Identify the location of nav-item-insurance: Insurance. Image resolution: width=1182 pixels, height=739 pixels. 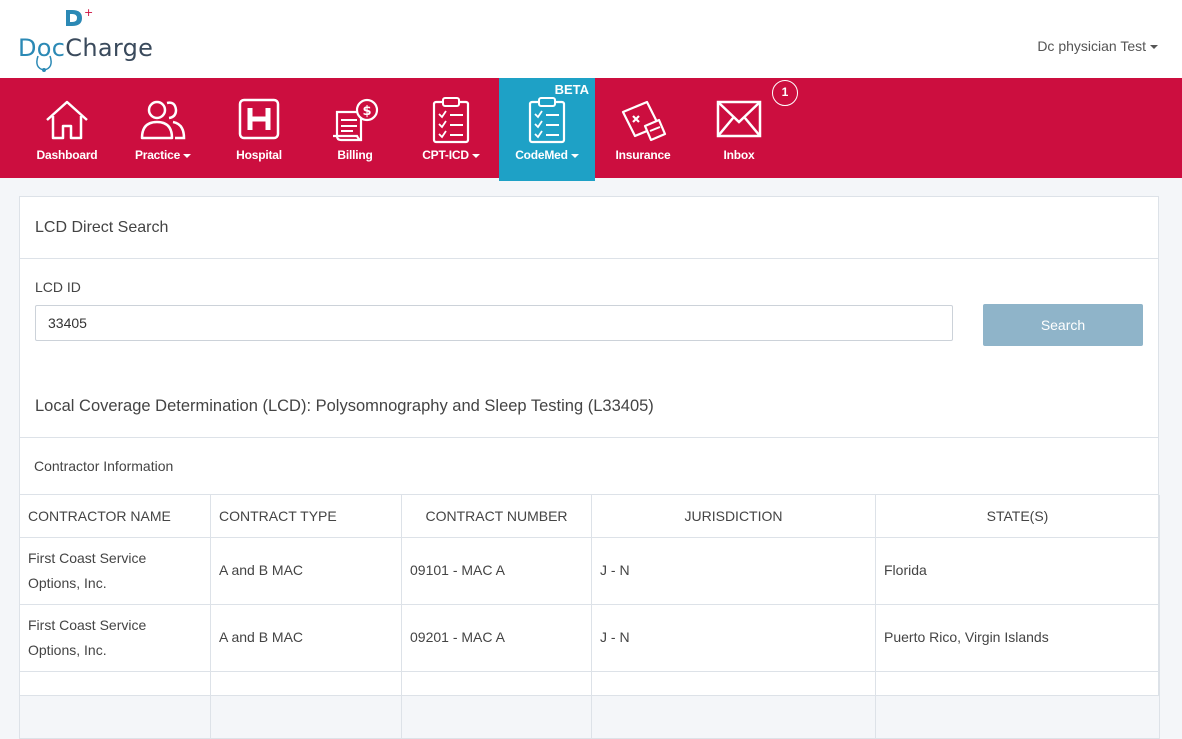
(643, 128).